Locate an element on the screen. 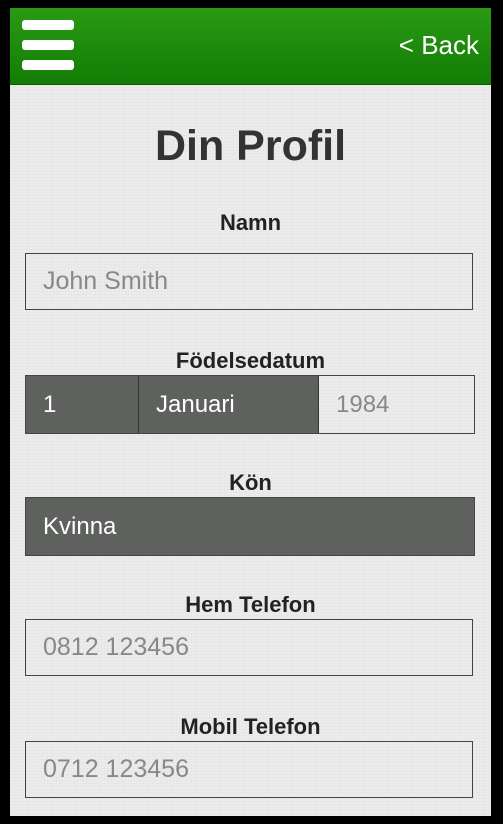 This screenshot has width=503, height=824. birthdate-year-placeholder: 1984 is located at coordinates (363, 404).